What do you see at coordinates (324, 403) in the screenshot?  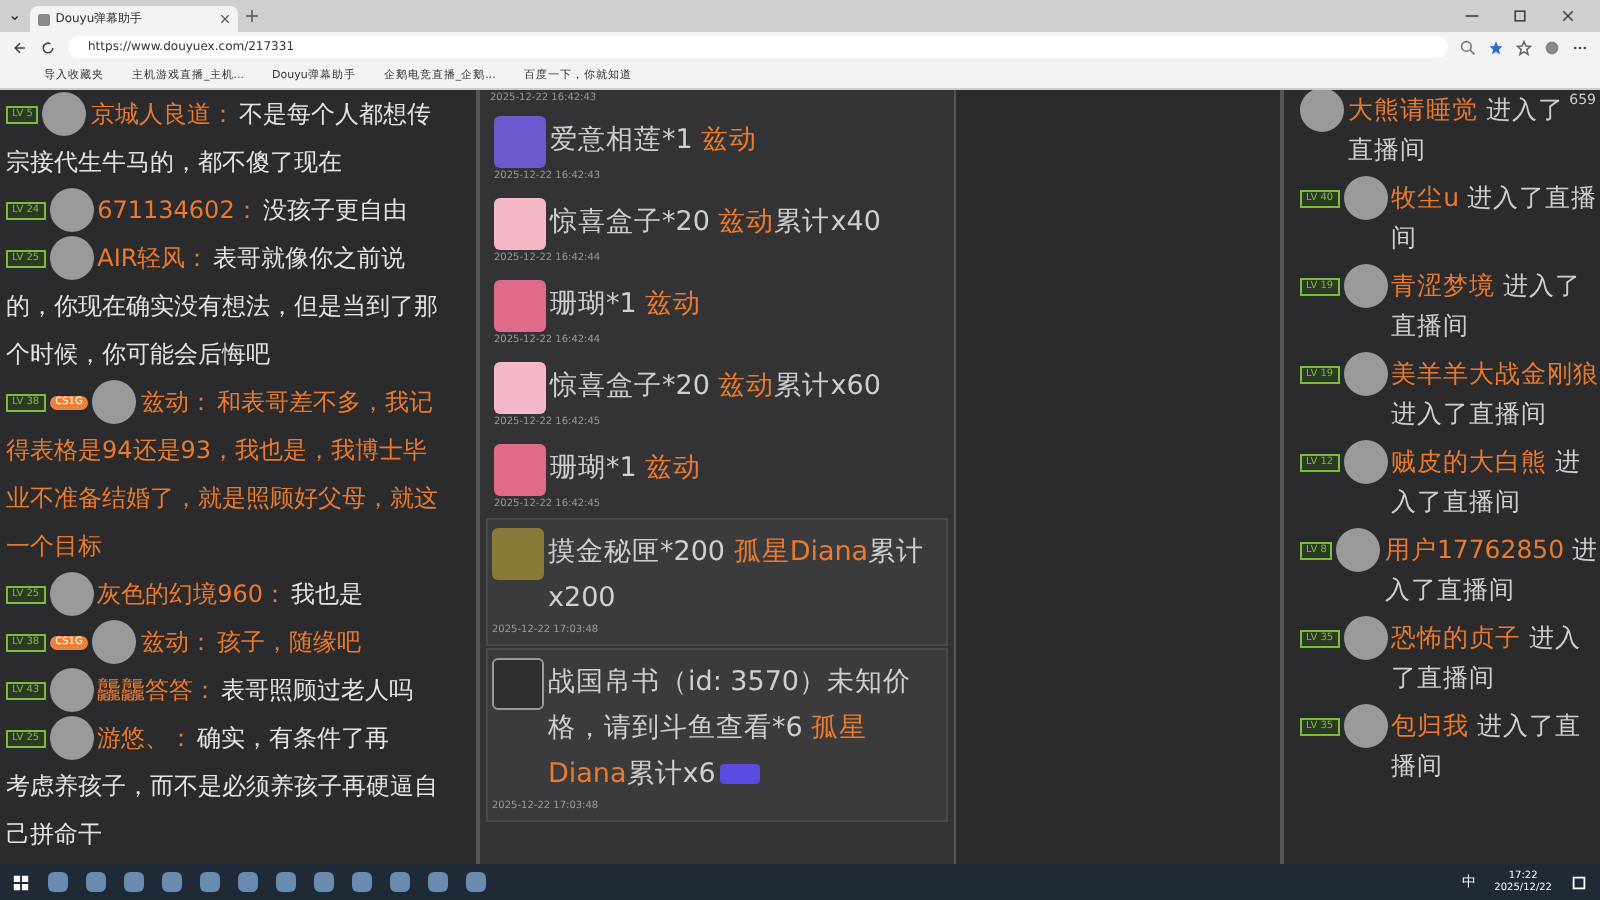 I see `message-line: 和表哥差不多，我记` at bounding box center [324, 403].